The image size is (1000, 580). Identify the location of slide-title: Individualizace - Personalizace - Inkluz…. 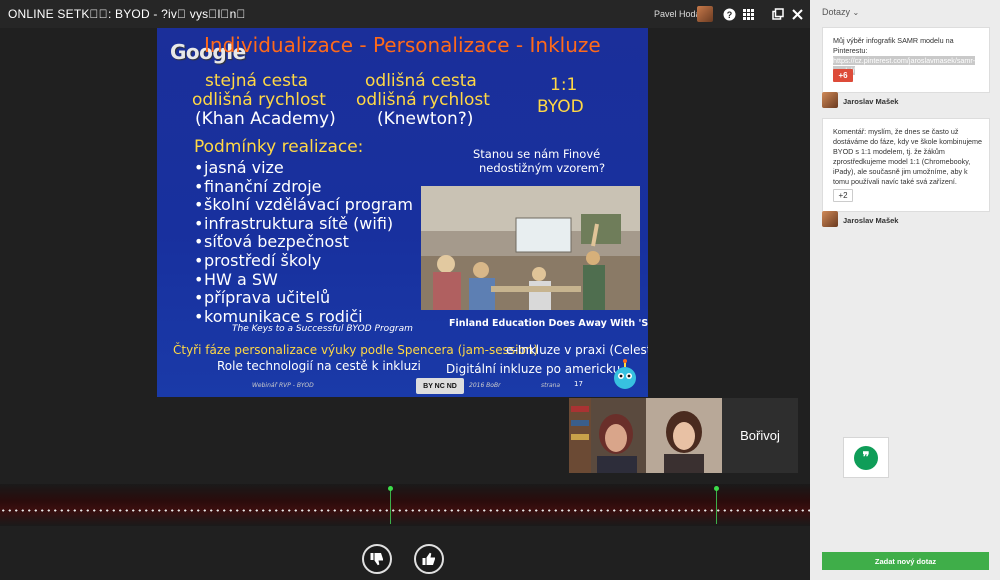
(402, 45).